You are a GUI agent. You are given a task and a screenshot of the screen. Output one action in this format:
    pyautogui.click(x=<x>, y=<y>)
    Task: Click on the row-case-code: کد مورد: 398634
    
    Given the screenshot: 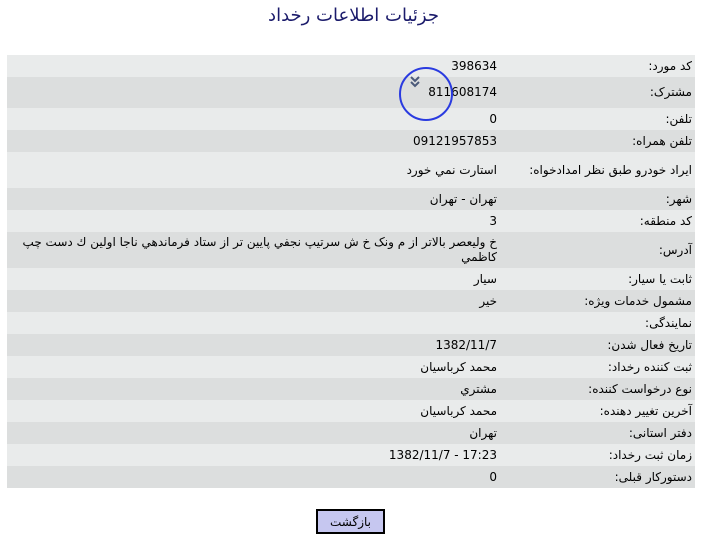 What is the action you would take?
    pyautogui.click(x=351, y=66)
    